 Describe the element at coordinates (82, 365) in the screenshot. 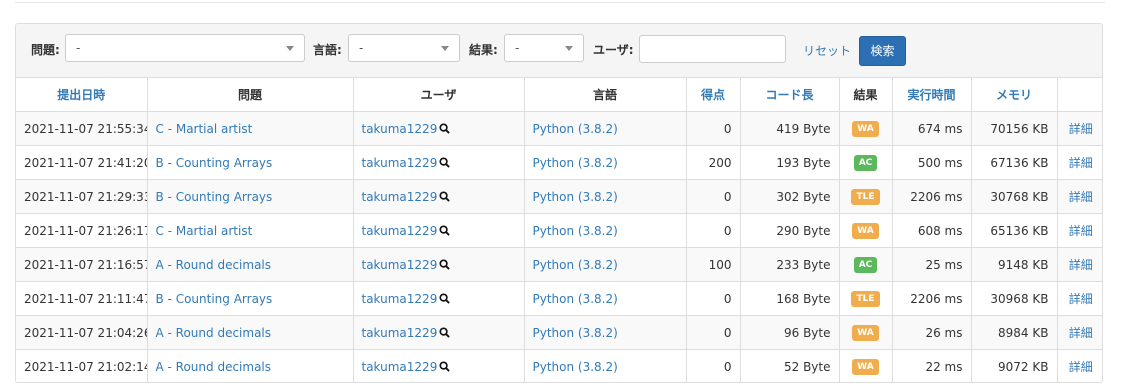

I see `submission-time: 2021-11-07 21:02:14` at that location.